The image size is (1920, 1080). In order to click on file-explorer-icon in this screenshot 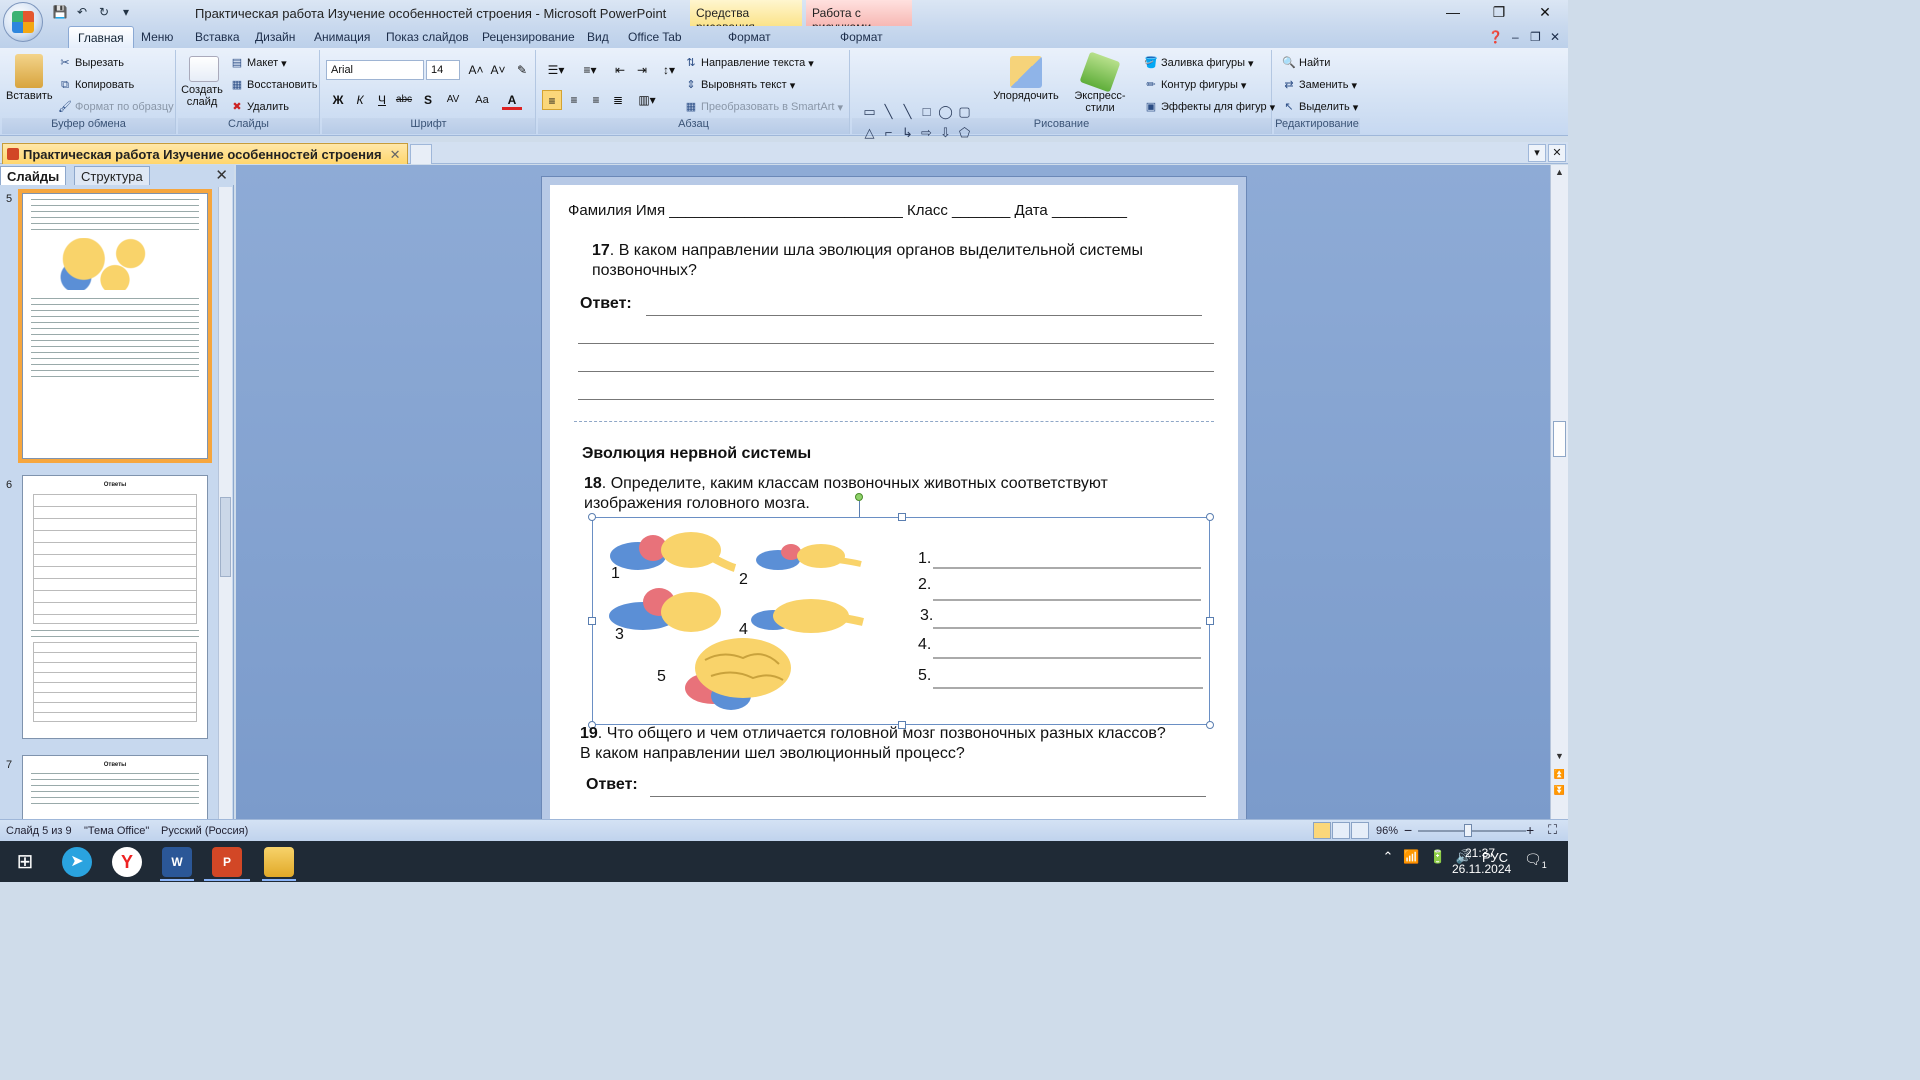, I will do `click(279, 862)`.